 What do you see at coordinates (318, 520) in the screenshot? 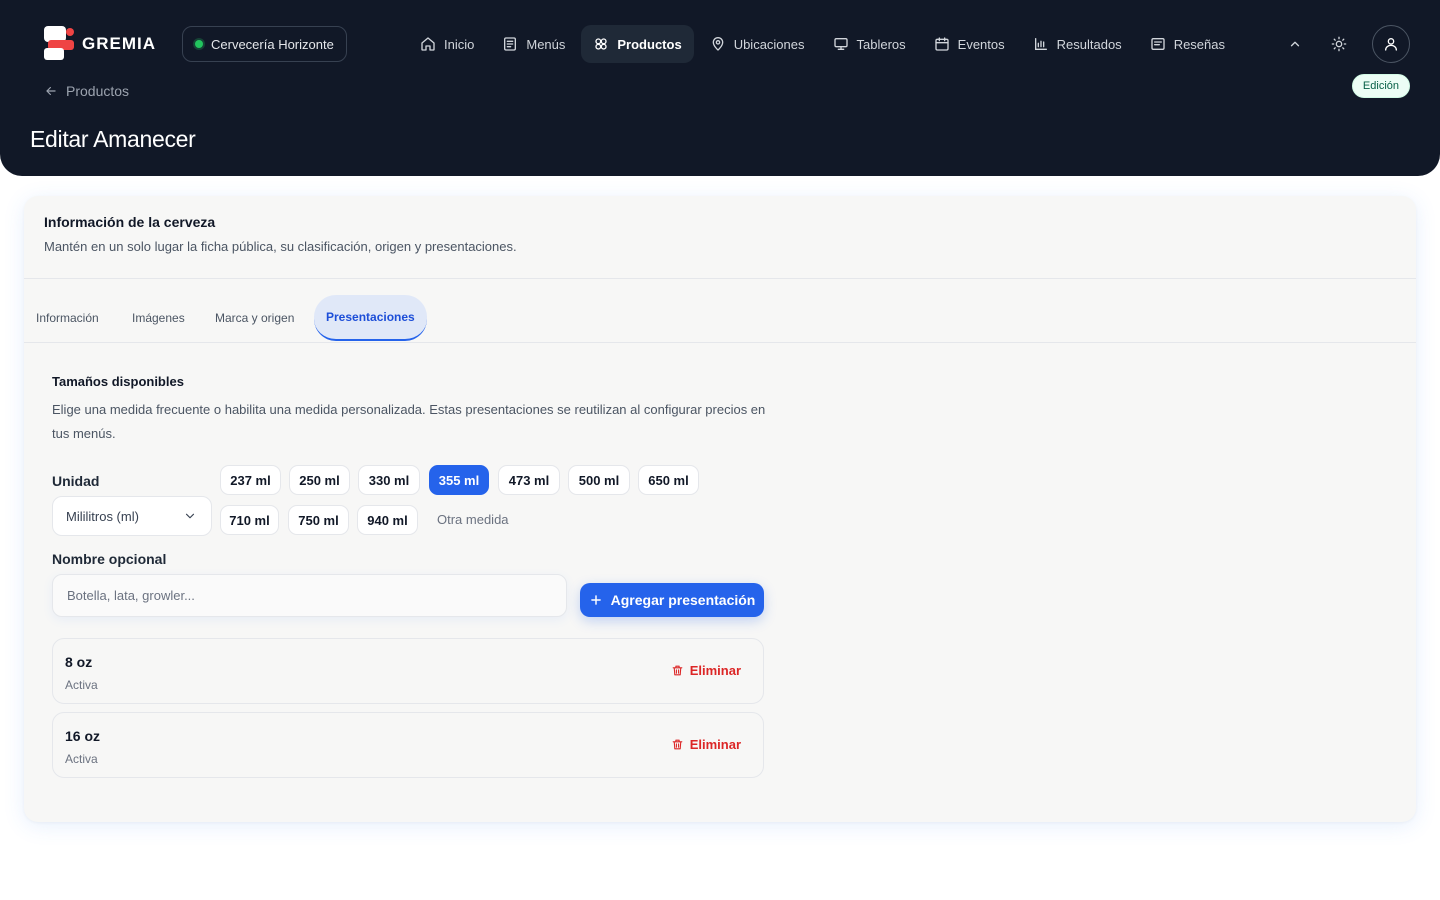
I see `size-chip-750: 750 ml` at bounding box center [318, 520].